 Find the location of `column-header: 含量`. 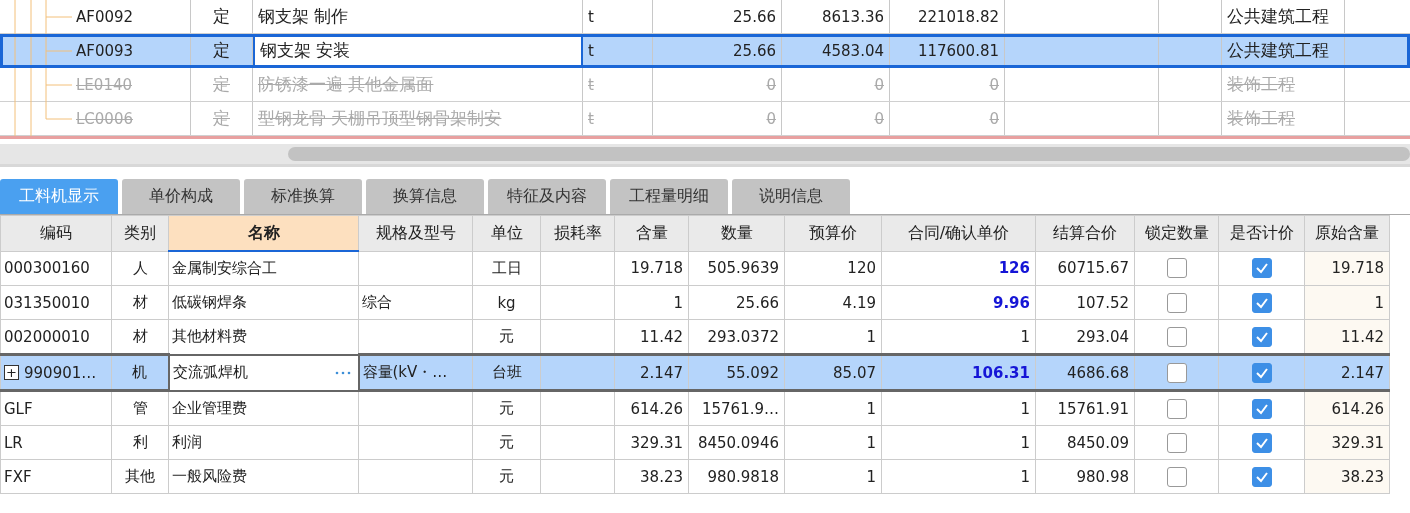

column-header: 含量 is located at coordinates (651, 233).